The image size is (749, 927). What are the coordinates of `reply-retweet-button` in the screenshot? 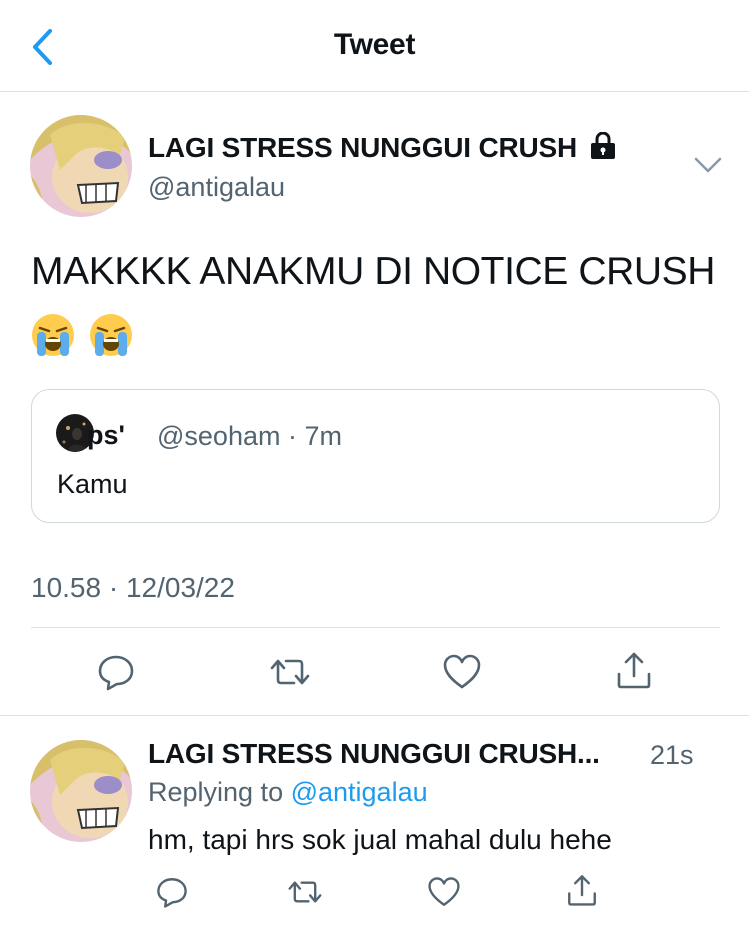 It's located at (305, 892).